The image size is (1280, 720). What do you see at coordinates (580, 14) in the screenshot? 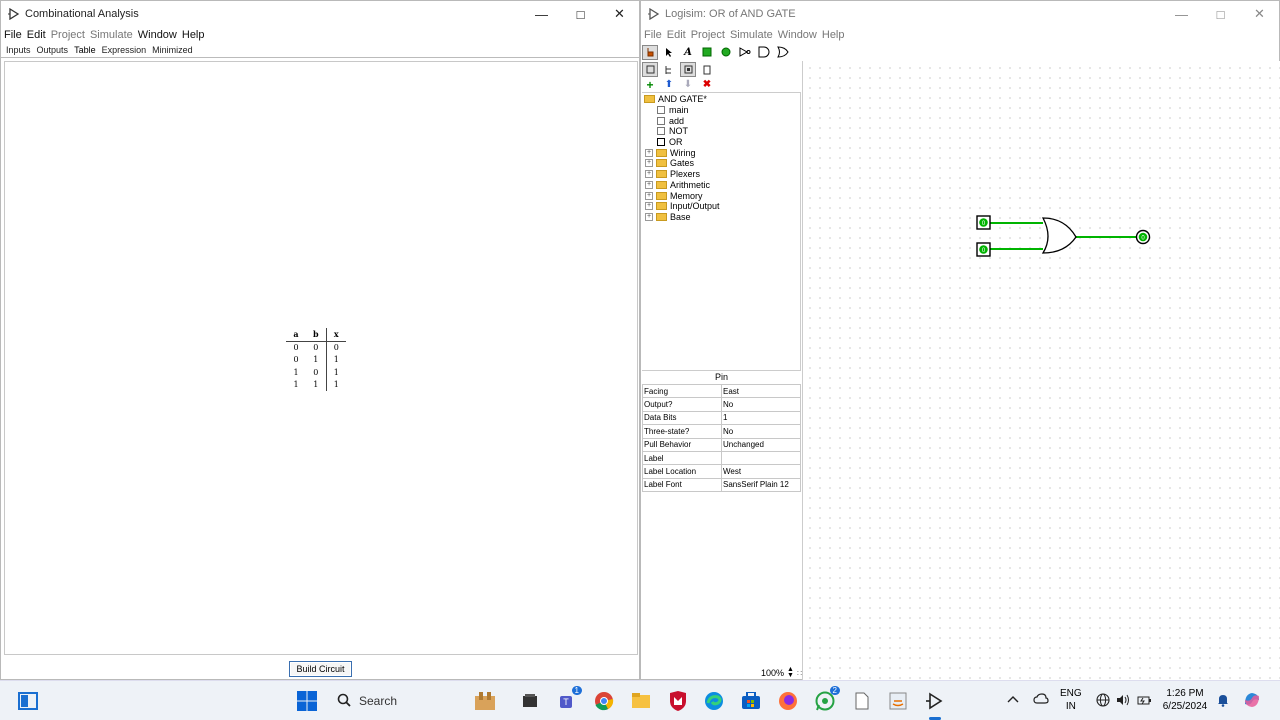
I see `maximize-icon: □` at bounding box center [580, 14].